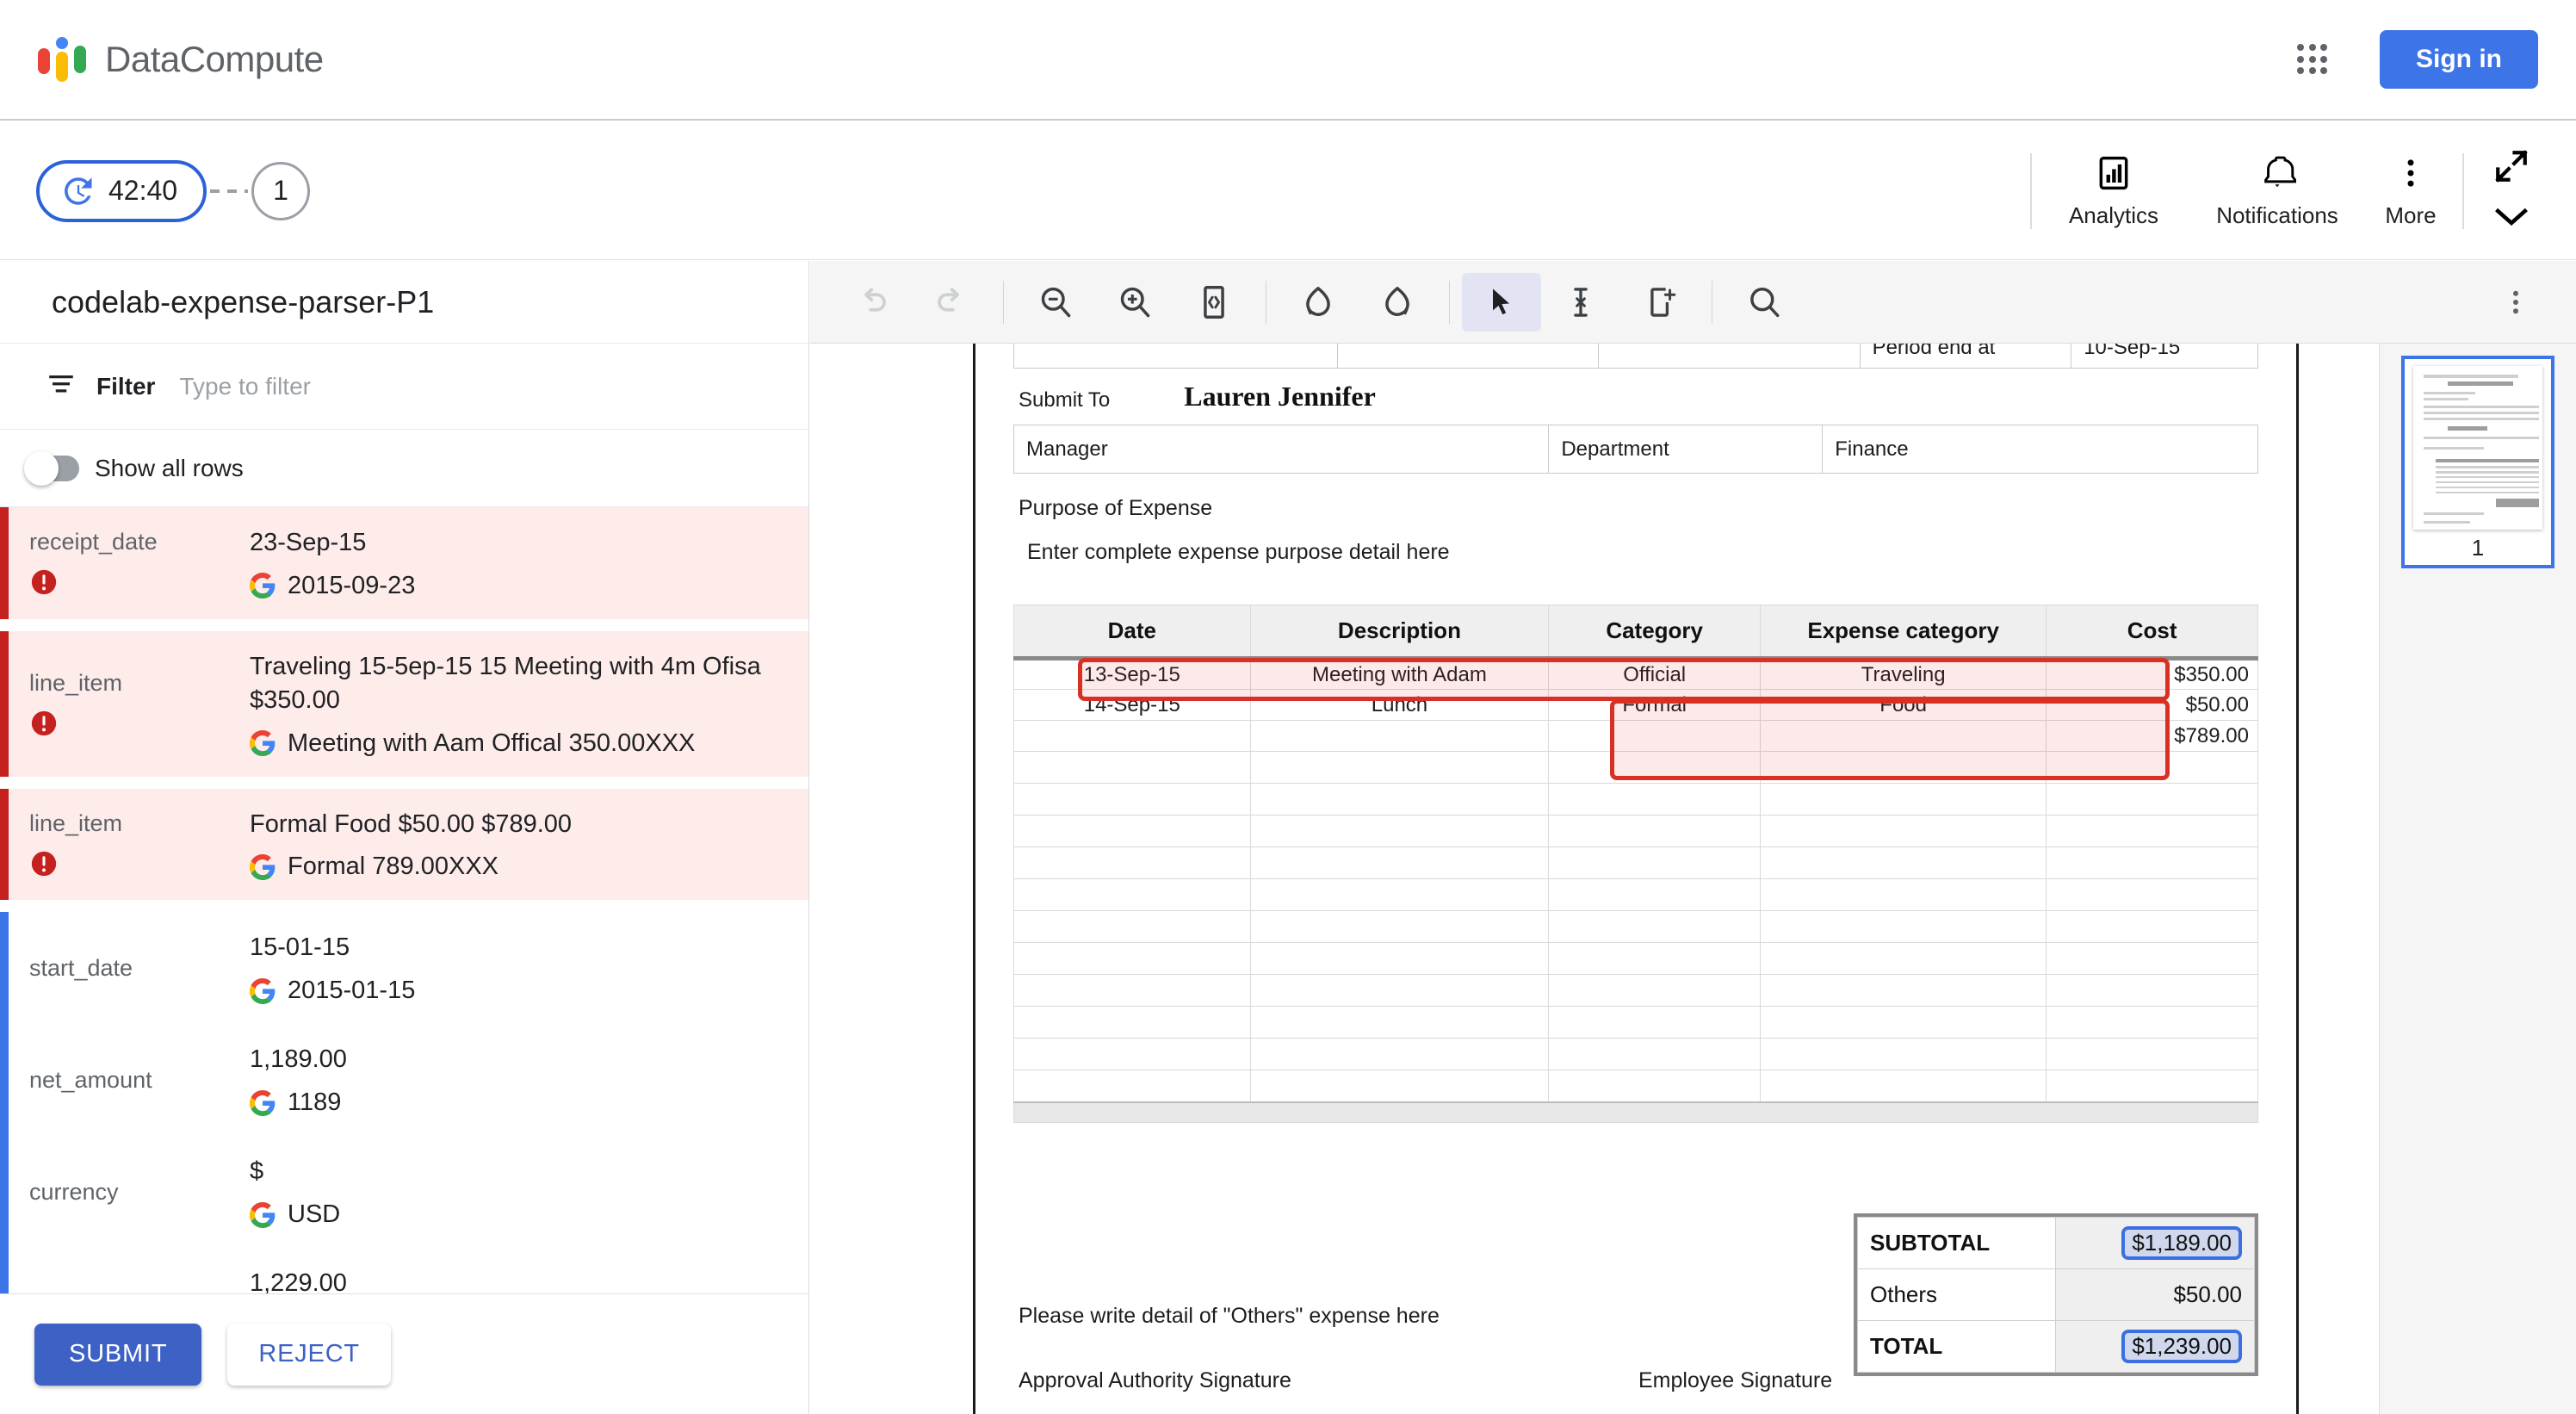 This screenshot has width=2576, height=1414. I want to click on text-select-icon, so click(1580, 302).